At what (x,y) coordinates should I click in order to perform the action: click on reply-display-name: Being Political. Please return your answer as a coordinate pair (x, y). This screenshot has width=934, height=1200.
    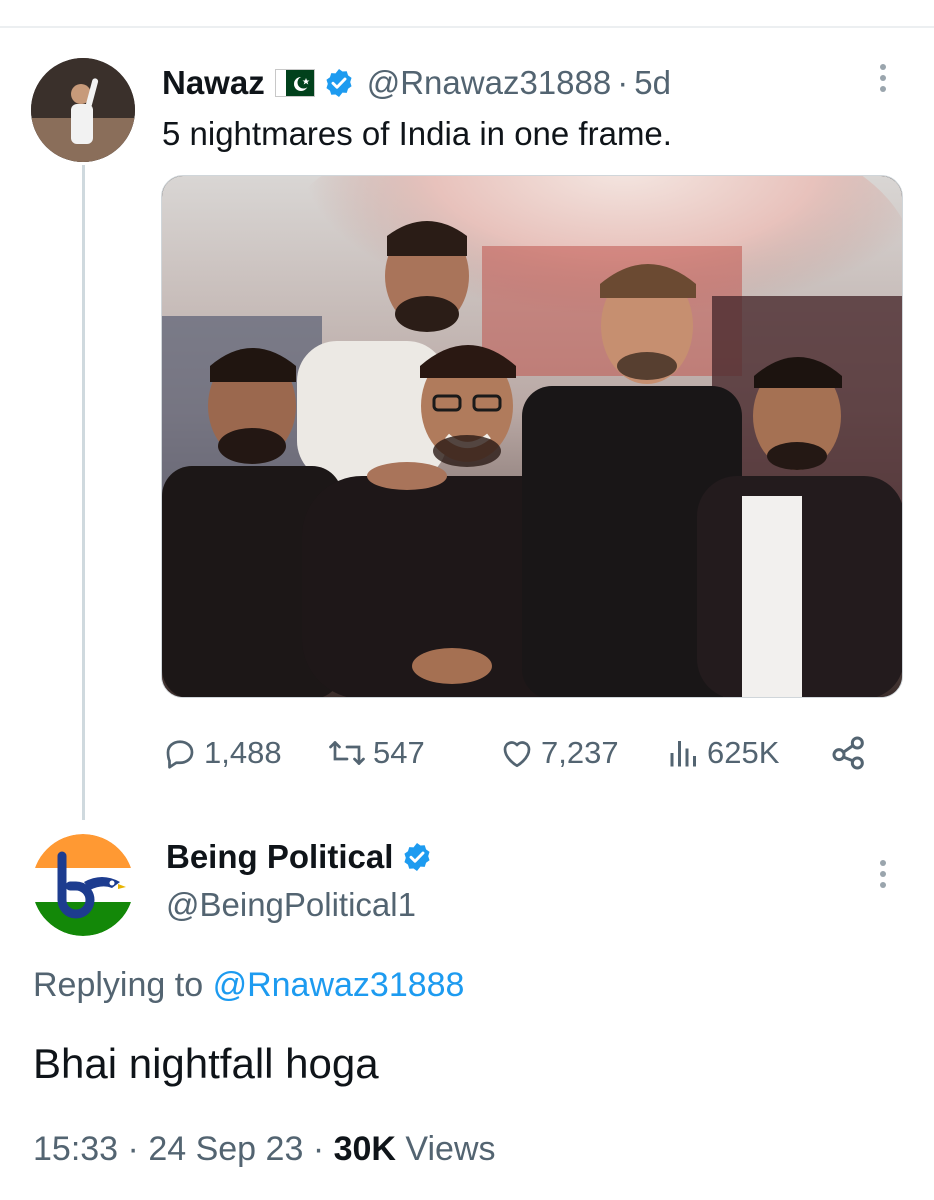
    Looking at the image, I should click on (279, 857).